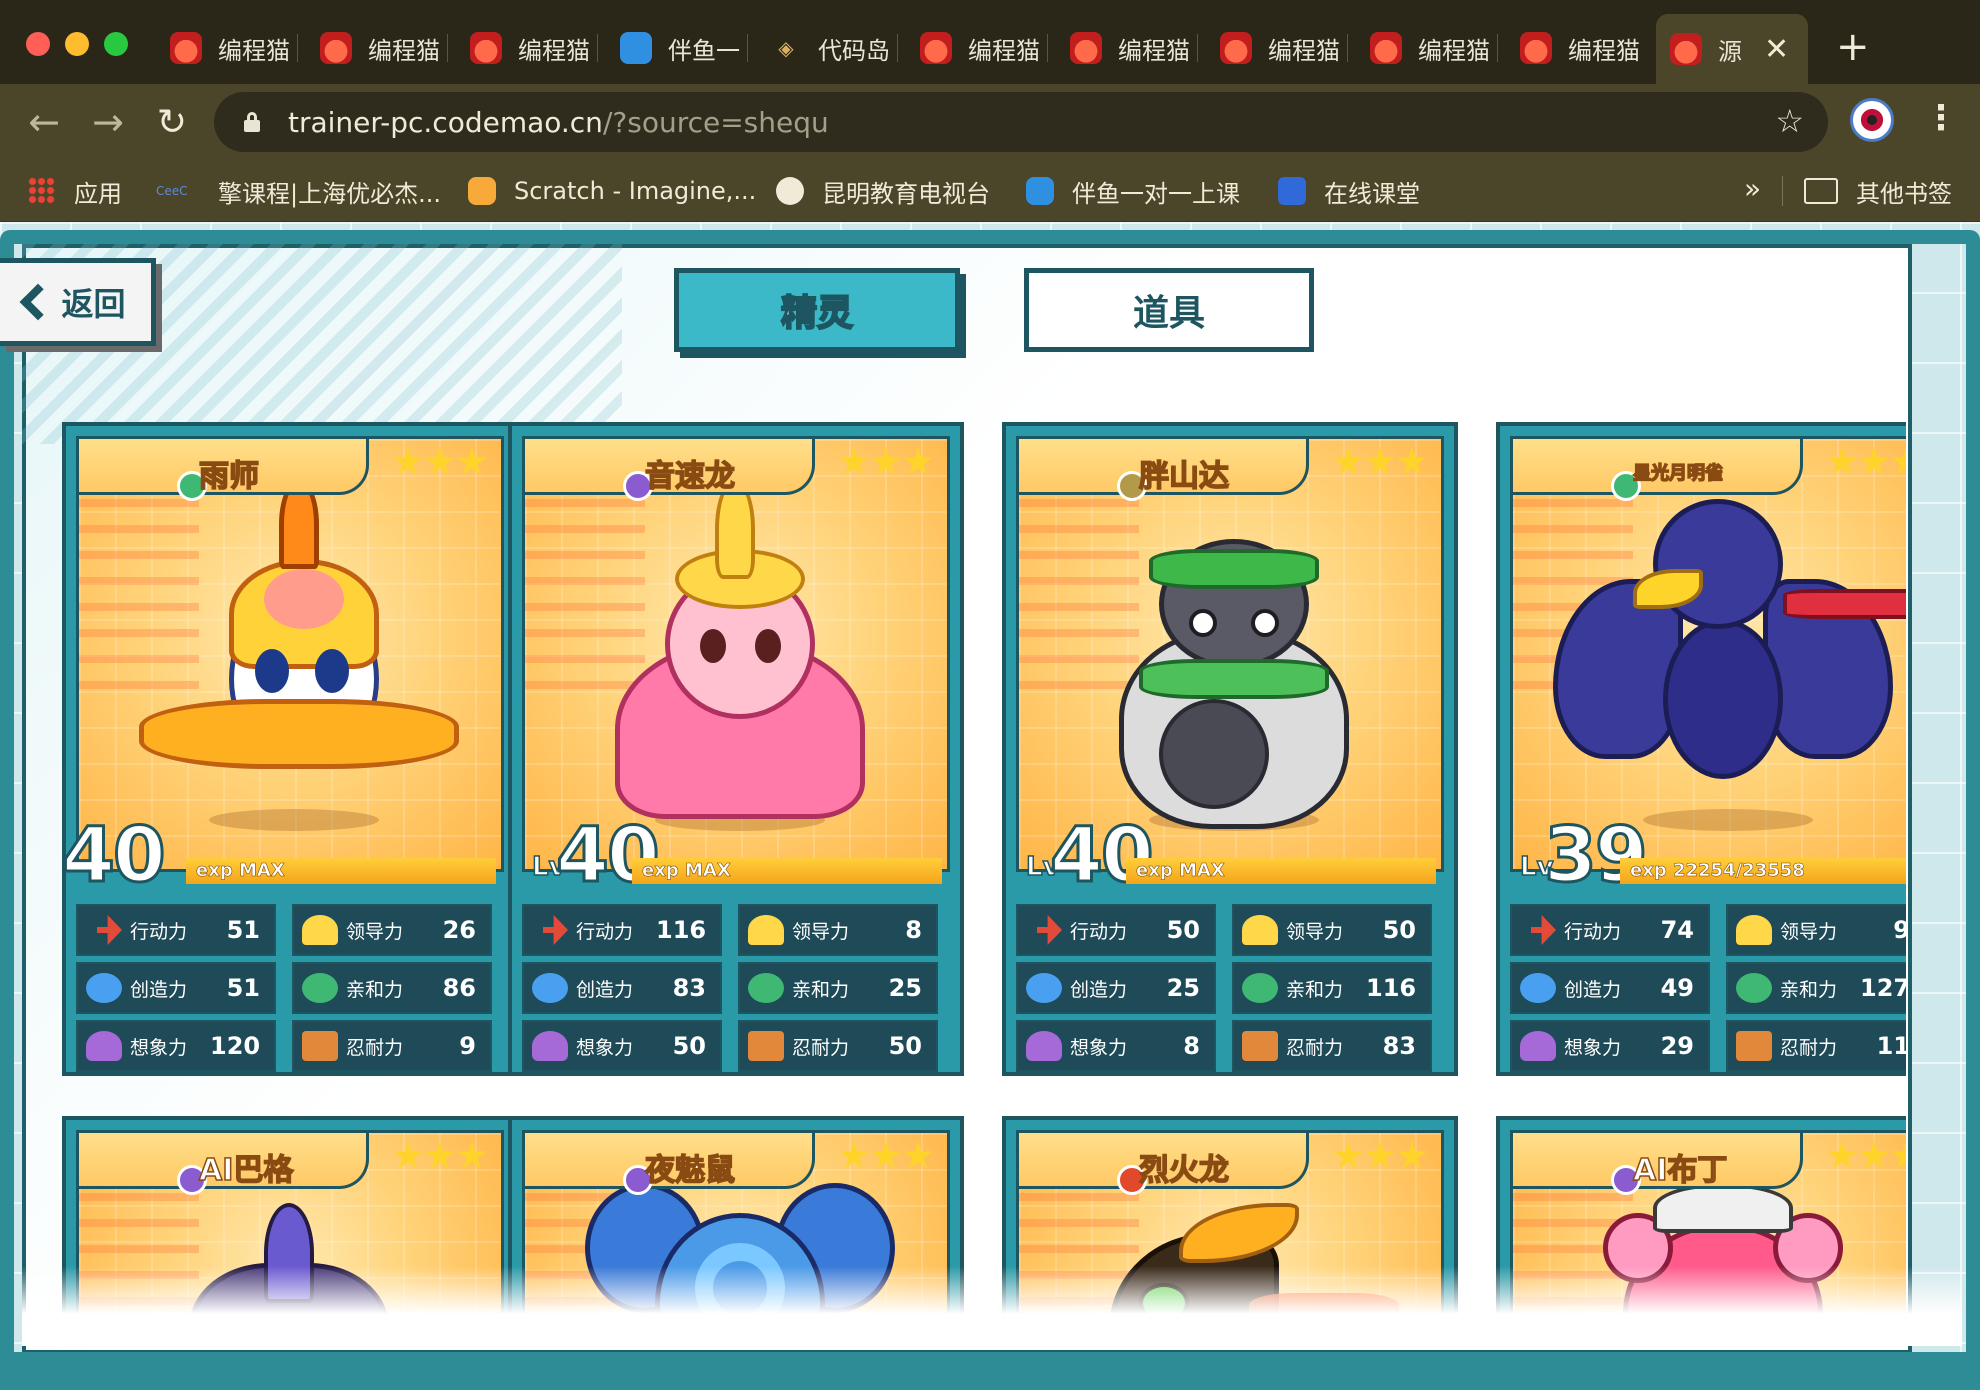 The height and width of the screenshot is (1390, 1980). What do you see at coordinates (172, 122) in the screenshot?
I see `reload-icon: ↻` at bounding box center [172, 122].